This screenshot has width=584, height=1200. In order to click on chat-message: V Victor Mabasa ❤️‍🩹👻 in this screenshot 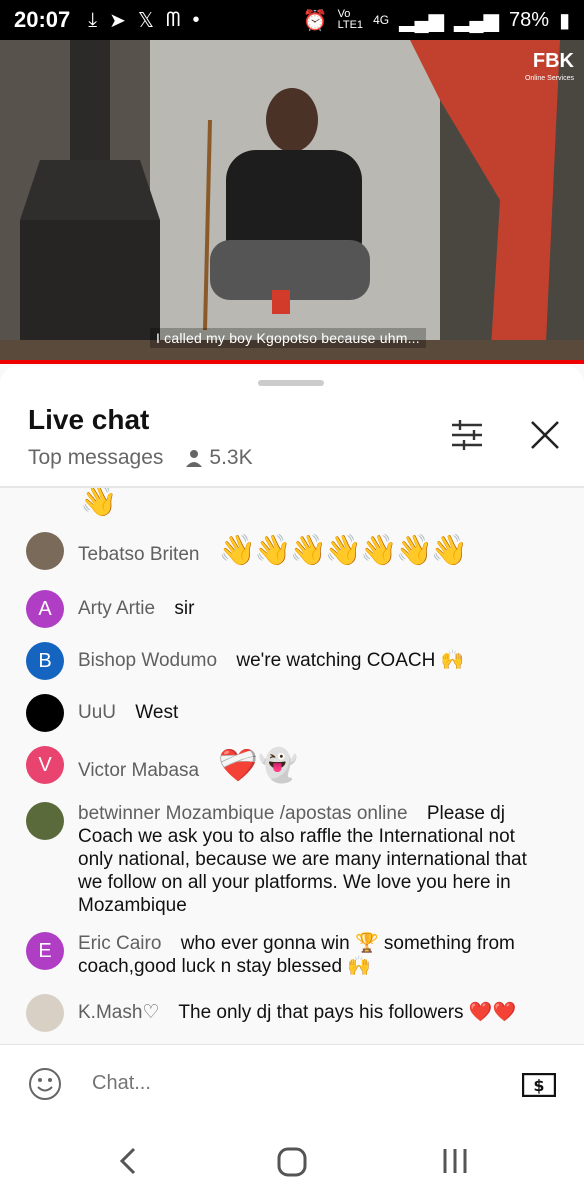, I will do `click(296, 768)`.